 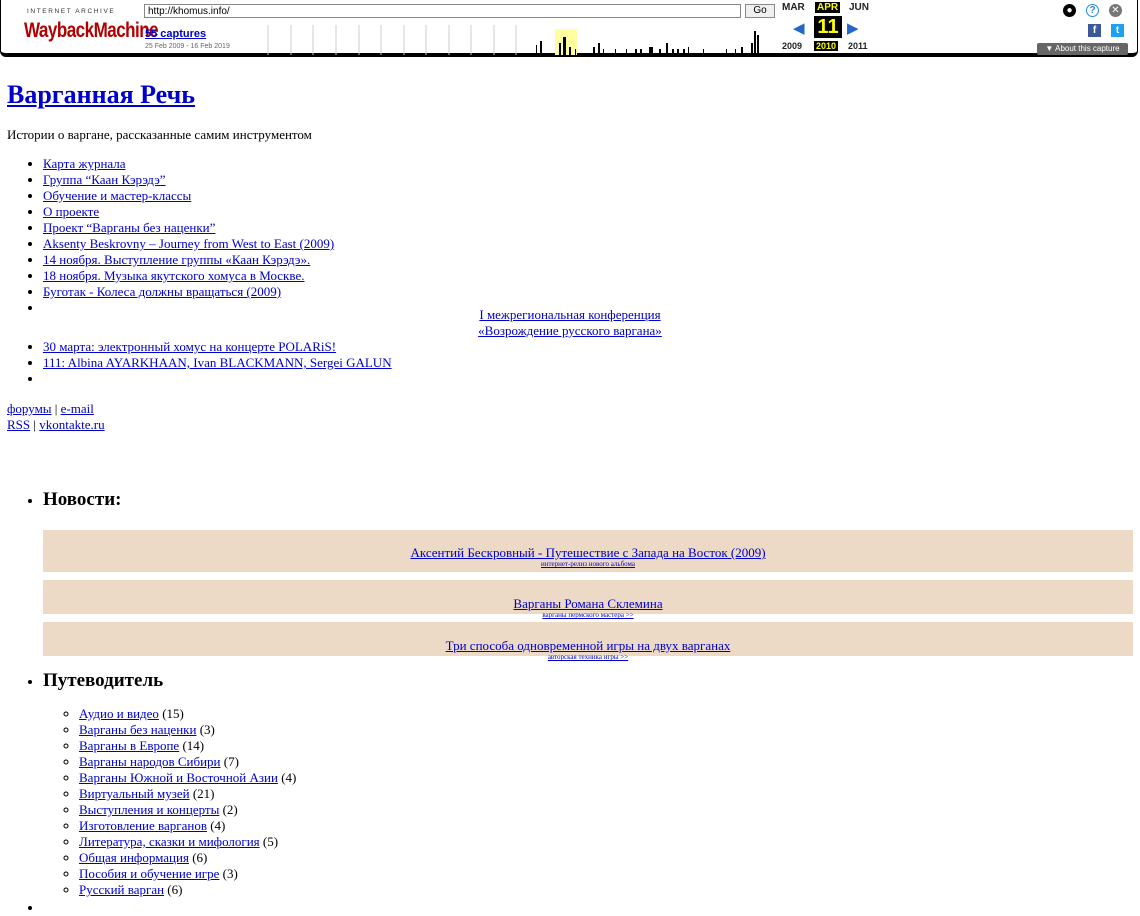 I want to click on conference-link-line1: I межрегиональная конференция, so click(x=569, y=314).